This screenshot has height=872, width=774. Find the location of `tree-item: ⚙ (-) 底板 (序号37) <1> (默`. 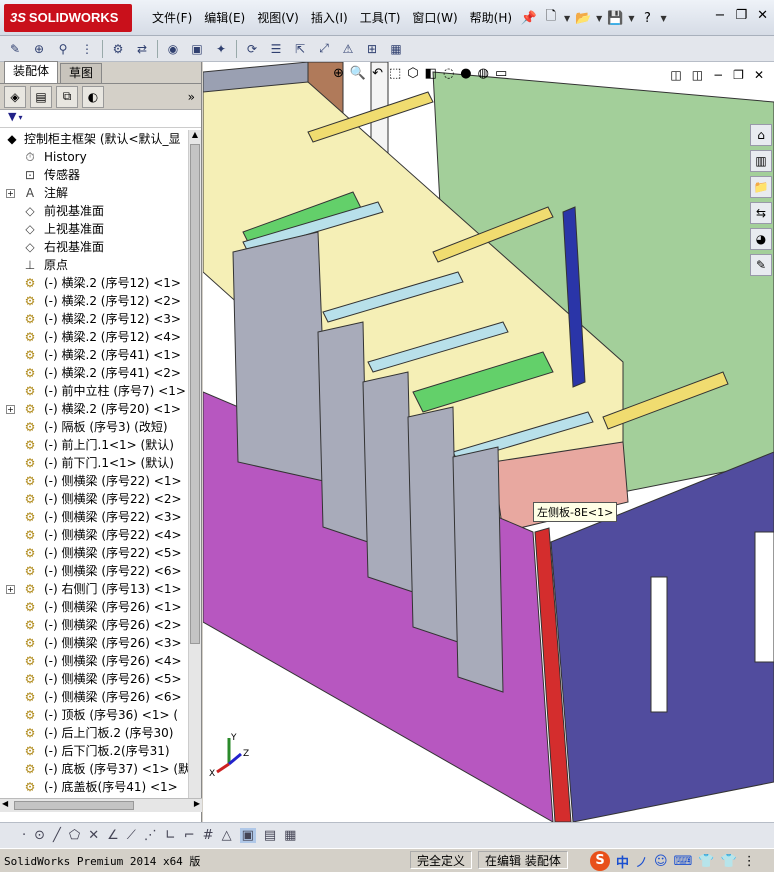

tree-item: ⚙ (-) 底板 (序号37) <1> (默 is located at coordinates (94, 769).